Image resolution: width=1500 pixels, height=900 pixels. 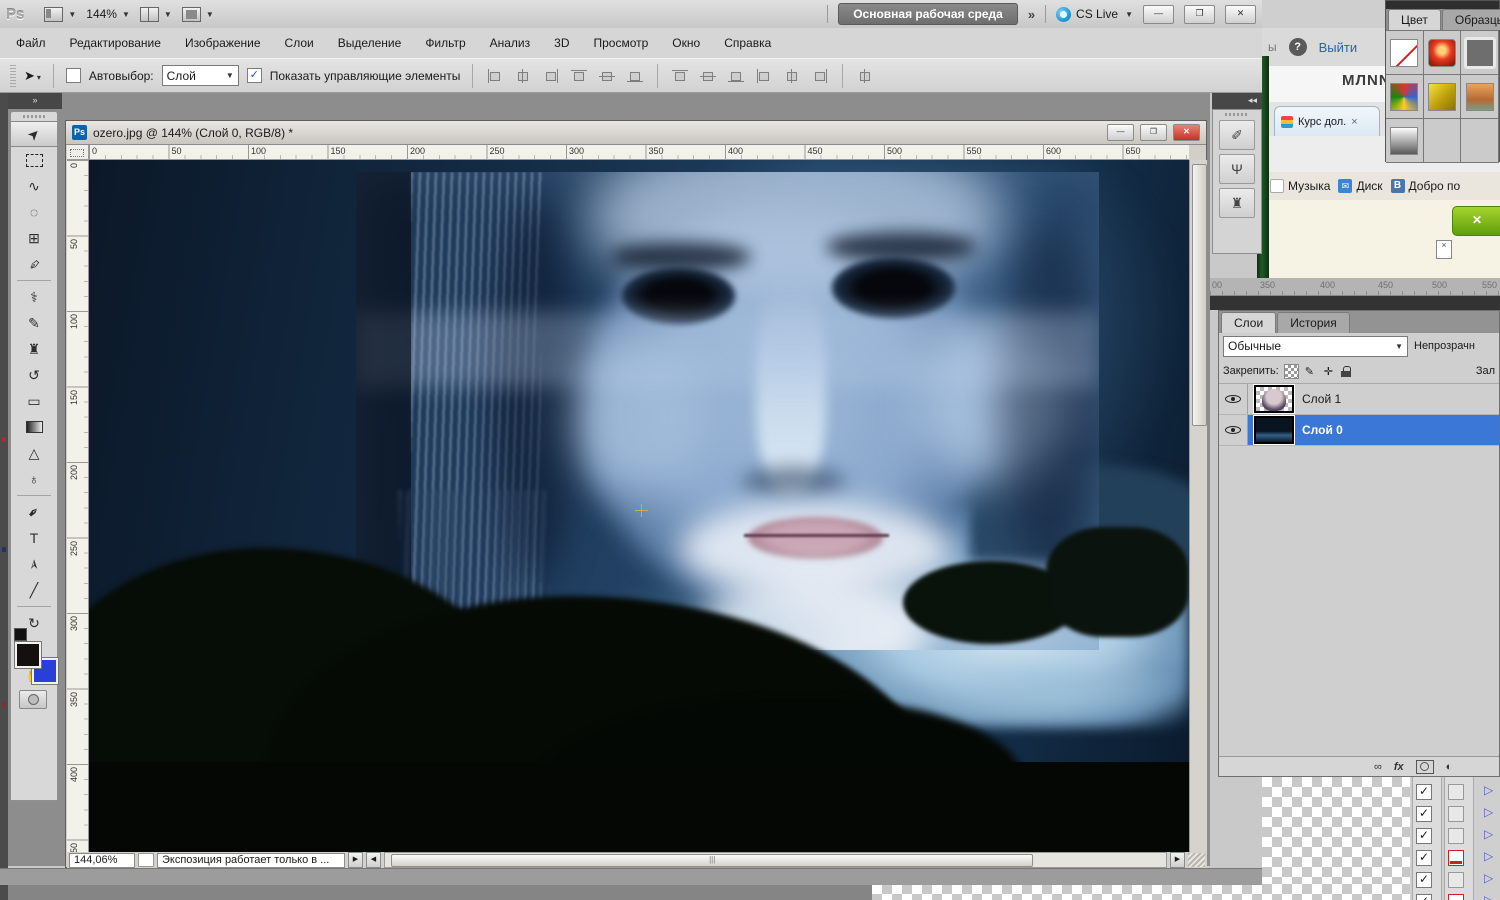 What do you see at coordinates (1153, 132) in the screenshot?
I see `doc-restore-button: ❐` at bounding box center [1153, 132].